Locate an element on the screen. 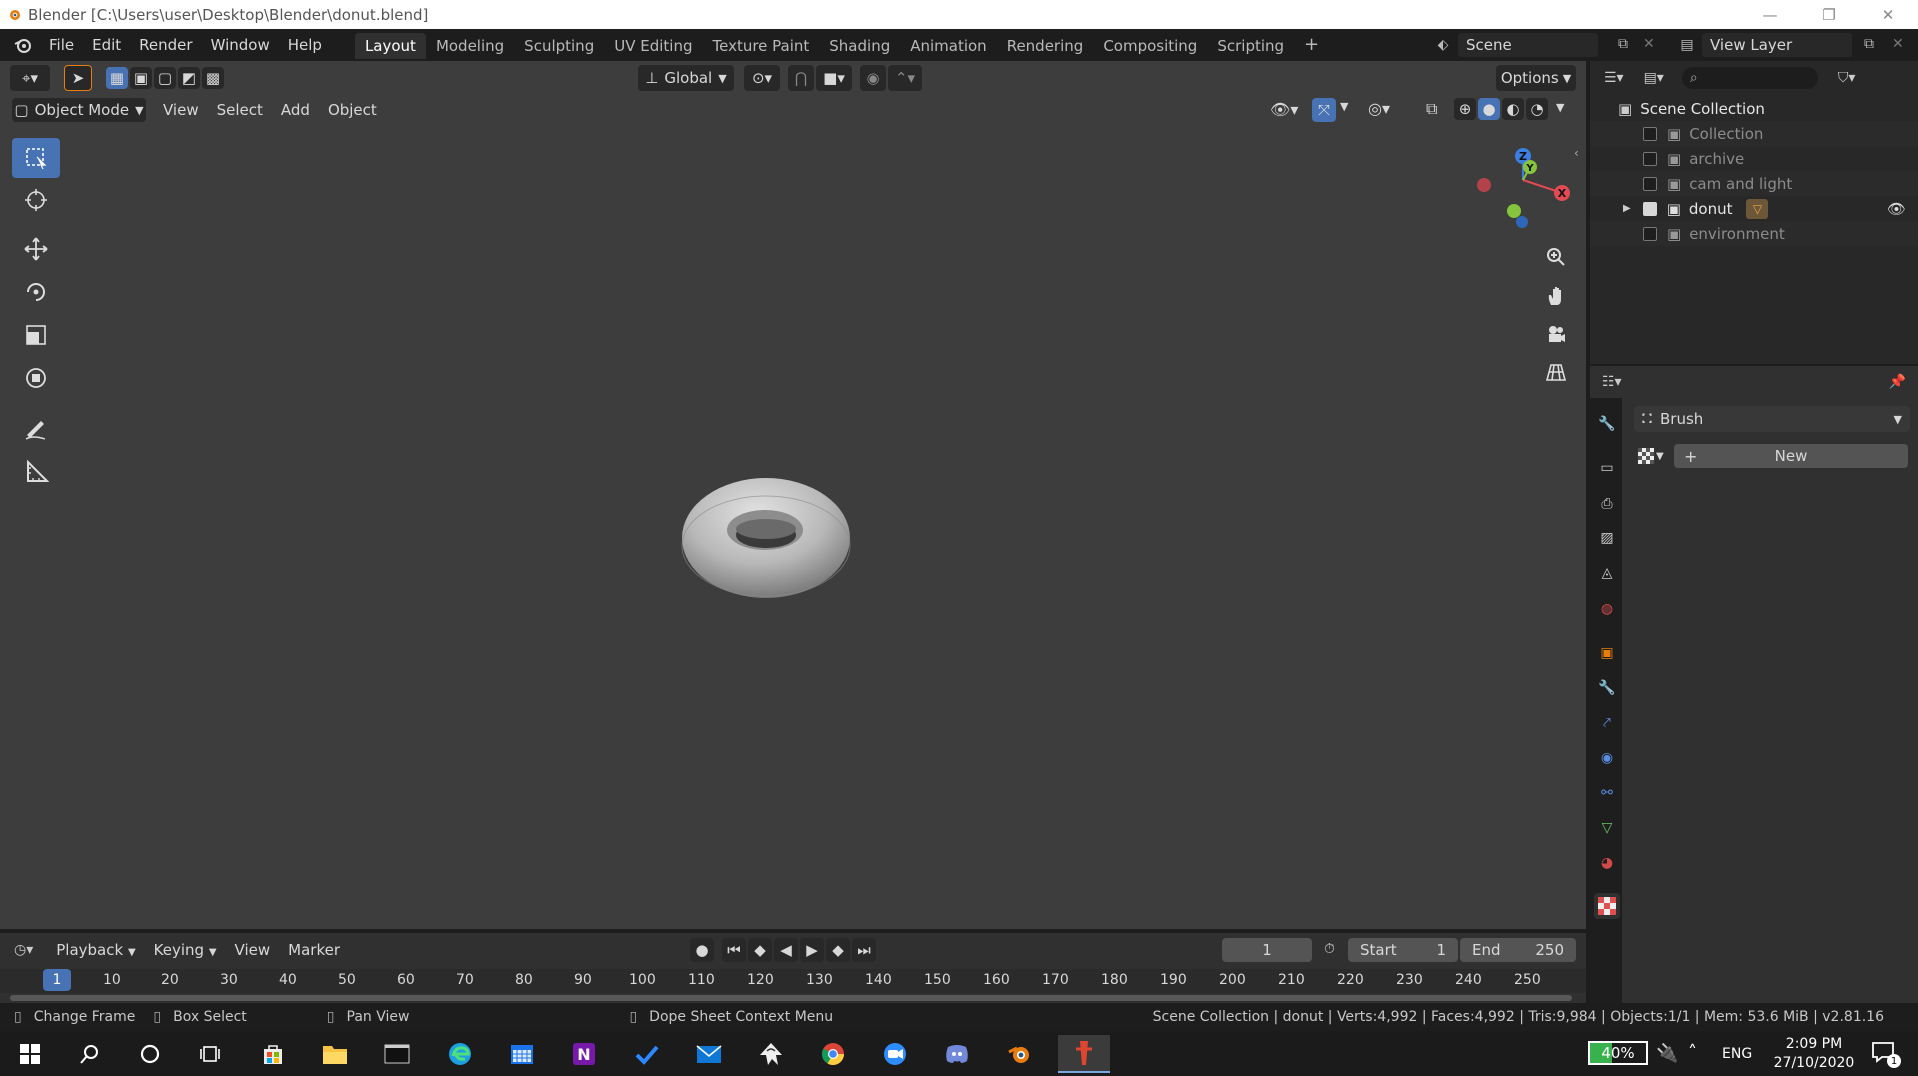  blender-menu-icon is located at coordinates (23, 45).